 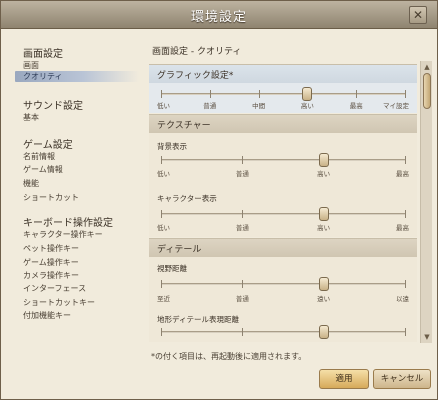 What do you see at coordinates (47, 315) in the screenshot?
I see `sidebar-item-extra-keys: 付加機能キー` at bounding box center [47, 315].